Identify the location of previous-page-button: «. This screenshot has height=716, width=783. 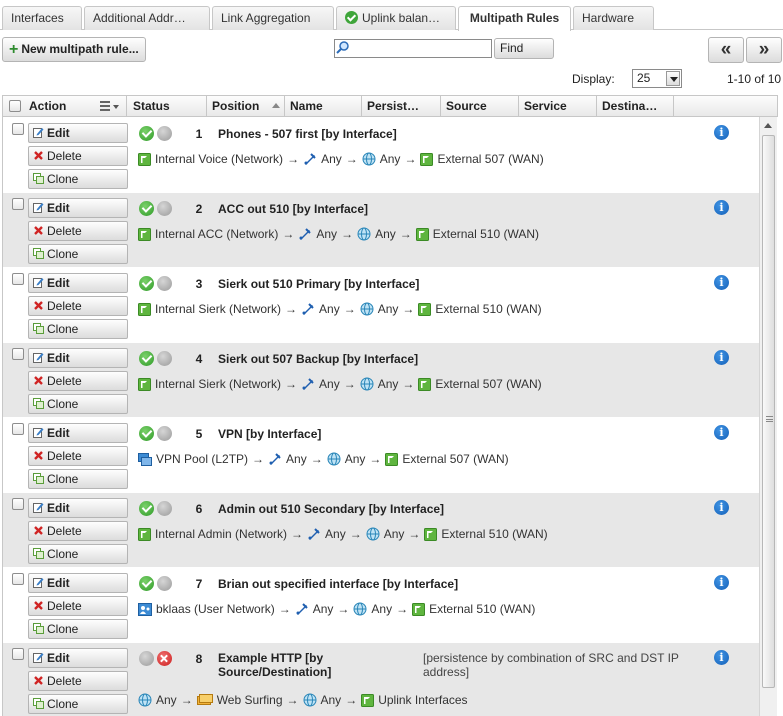
(726, 50).